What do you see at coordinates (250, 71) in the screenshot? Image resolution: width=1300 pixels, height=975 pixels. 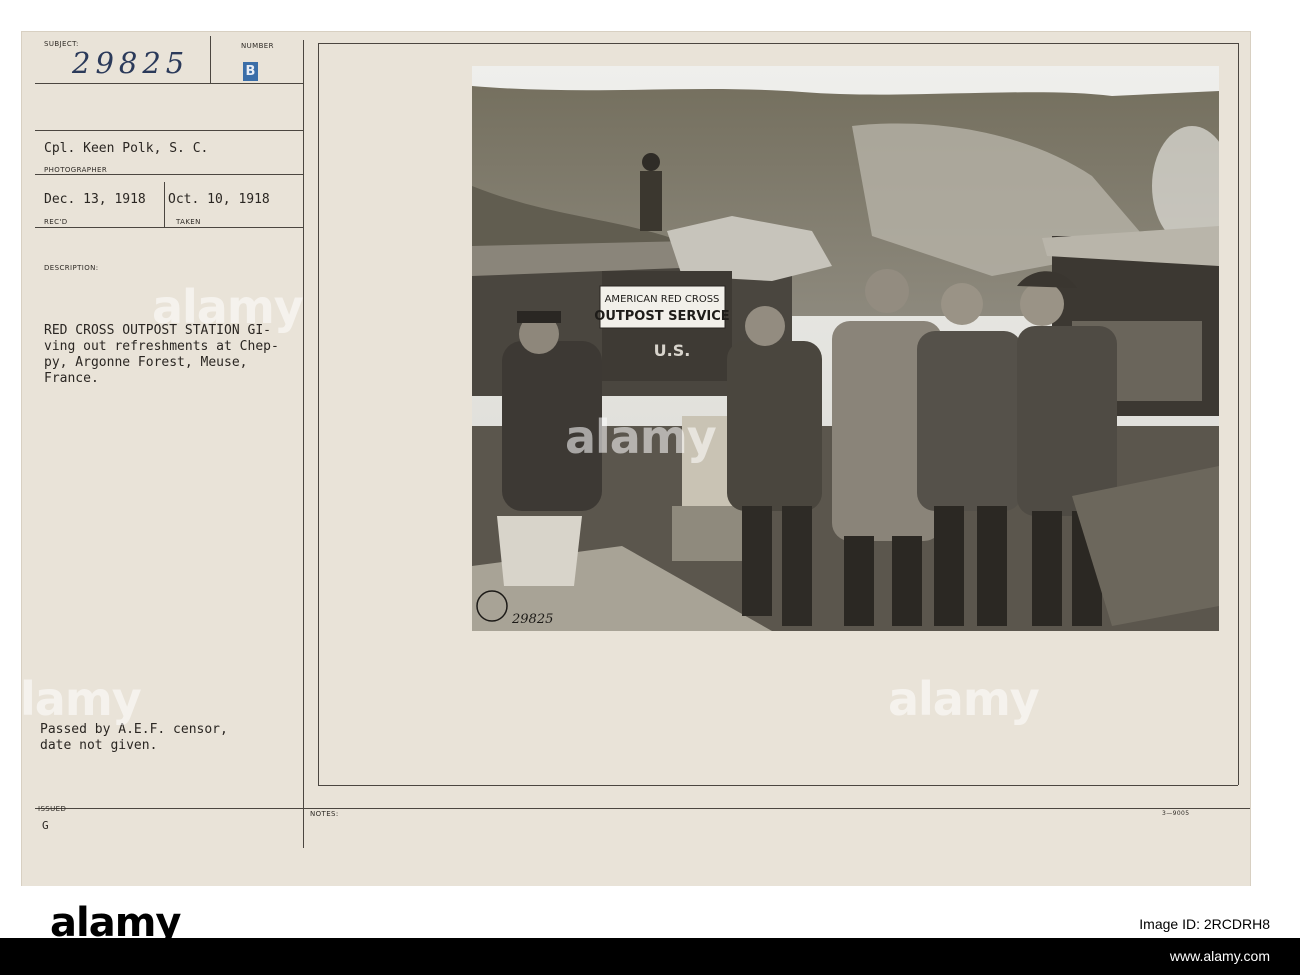 I see `number-stamp: B` at bounding box center [250, 71].